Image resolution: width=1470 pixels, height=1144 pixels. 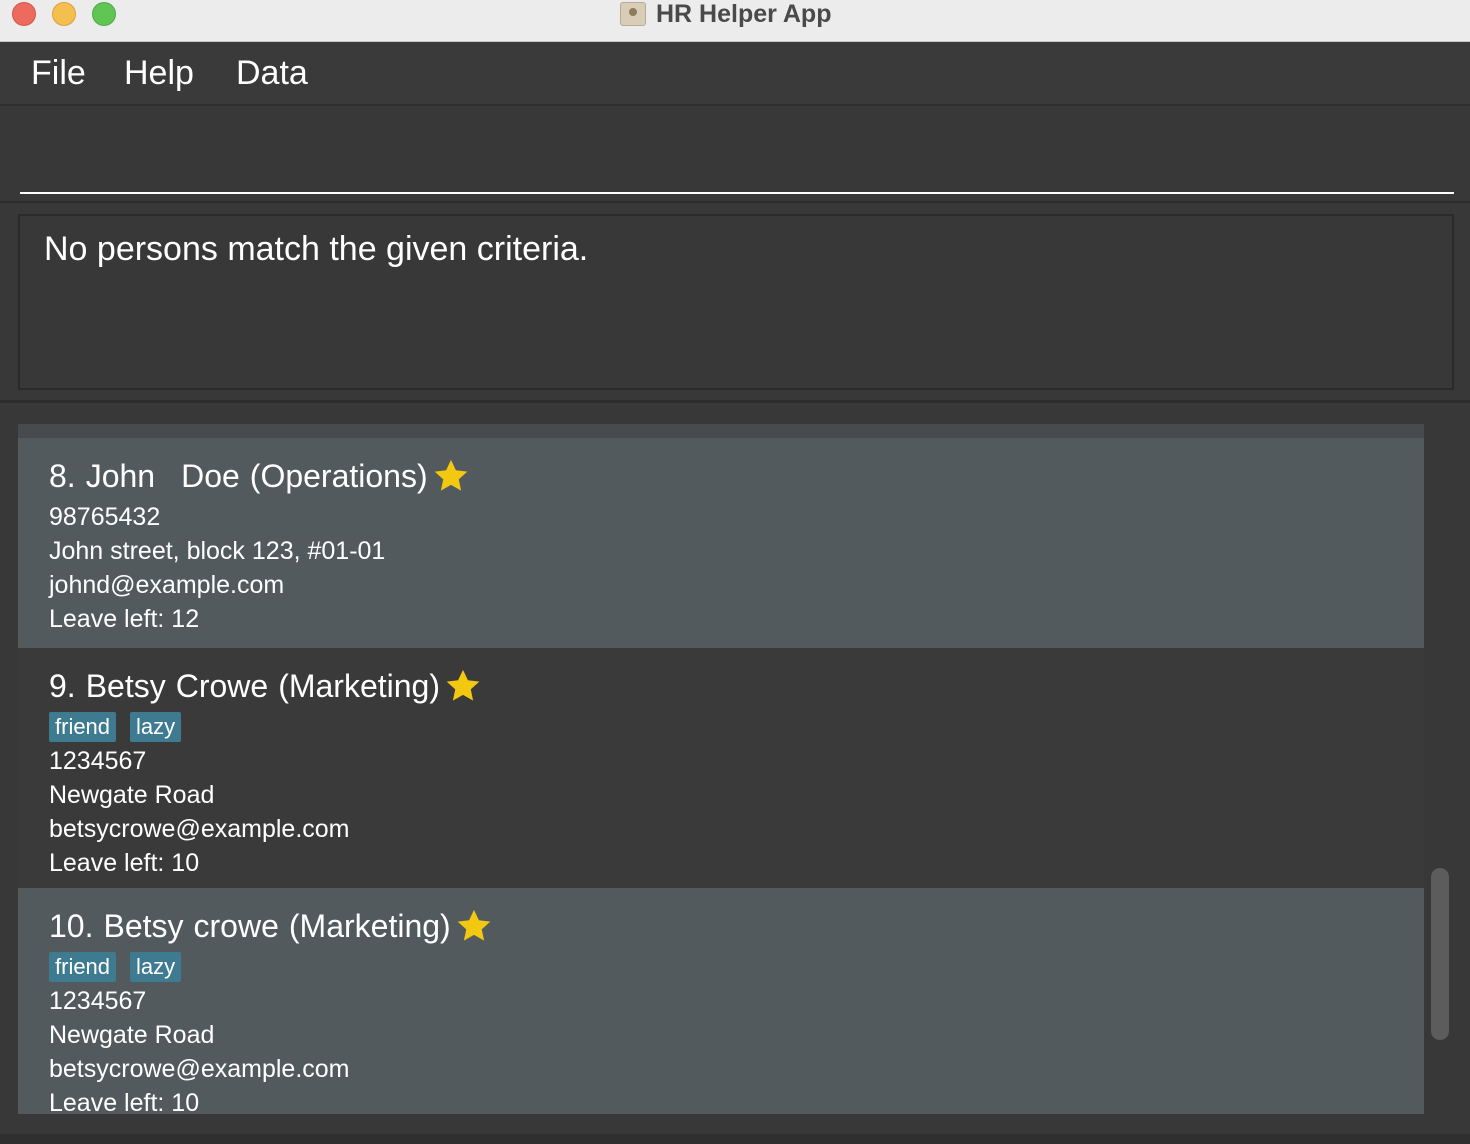 I want to click on person-address: John street, block 123, #01-01, so click(x=217, y=551).